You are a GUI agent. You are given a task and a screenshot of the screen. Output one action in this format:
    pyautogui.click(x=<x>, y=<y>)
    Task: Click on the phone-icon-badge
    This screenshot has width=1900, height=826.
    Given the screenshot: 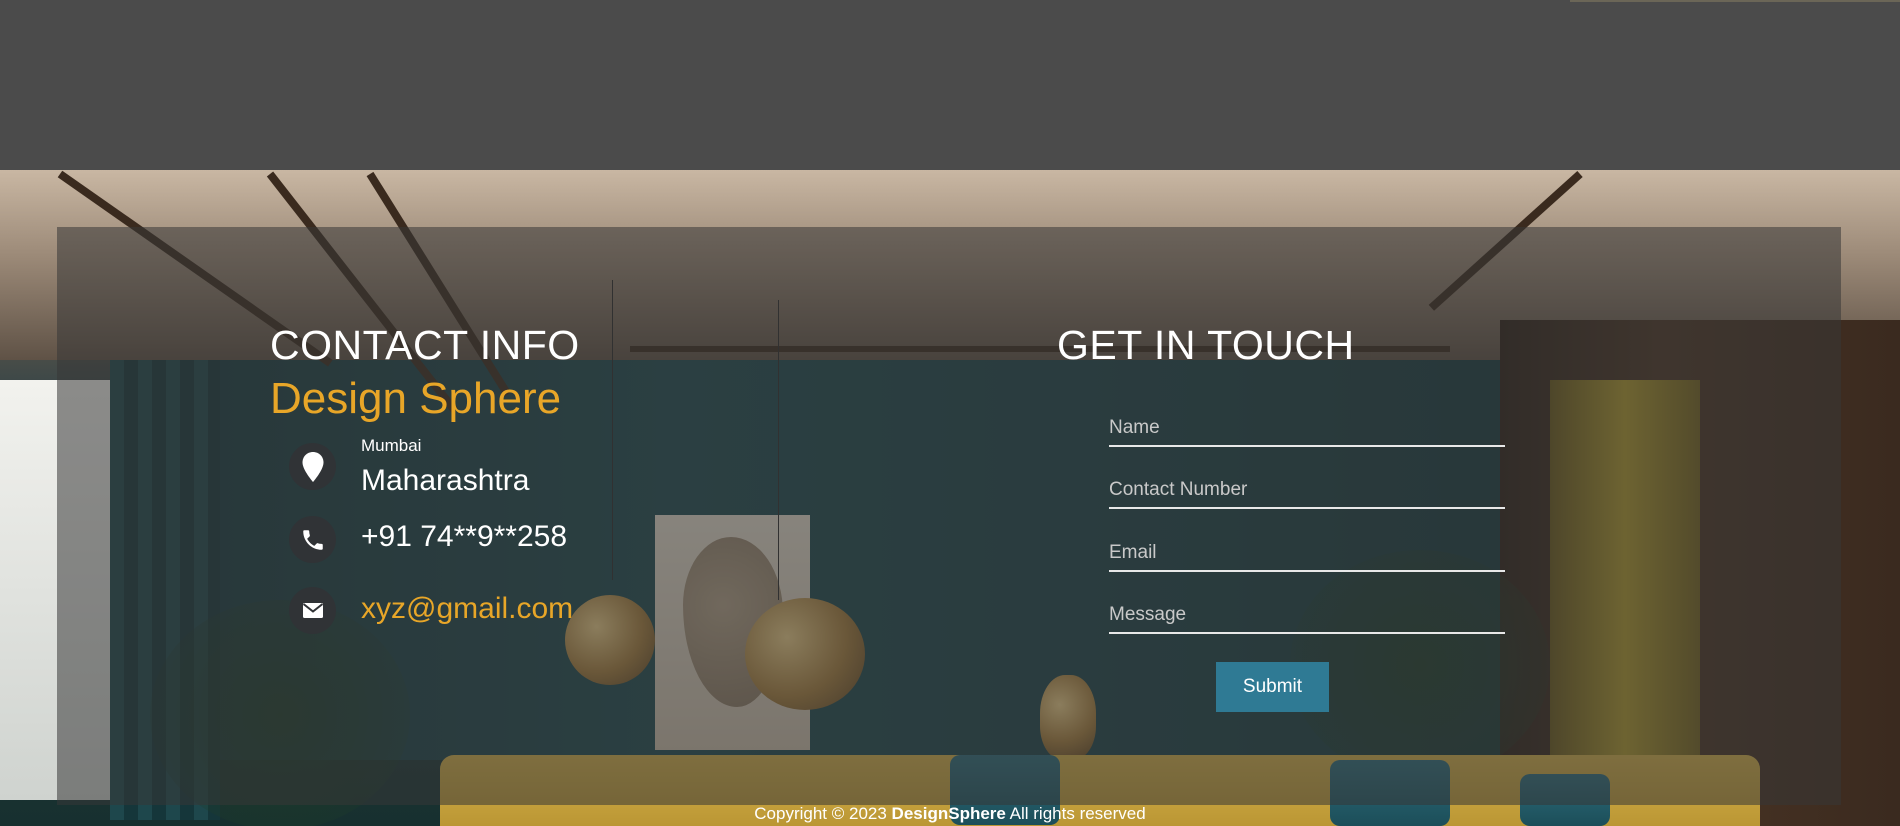 What is the action you would take?
    pyautogui.click(x=312, y=539)
    